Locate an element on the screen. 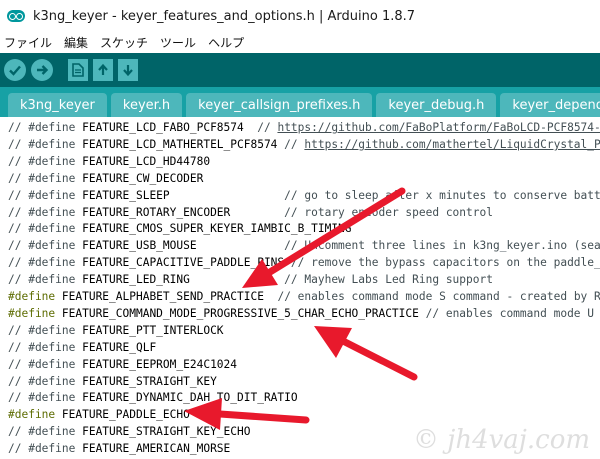 The image size is (600, 459). code-line: // #define FEATURE_STRAIGHT_KEY is located at coordinates (112, 381).